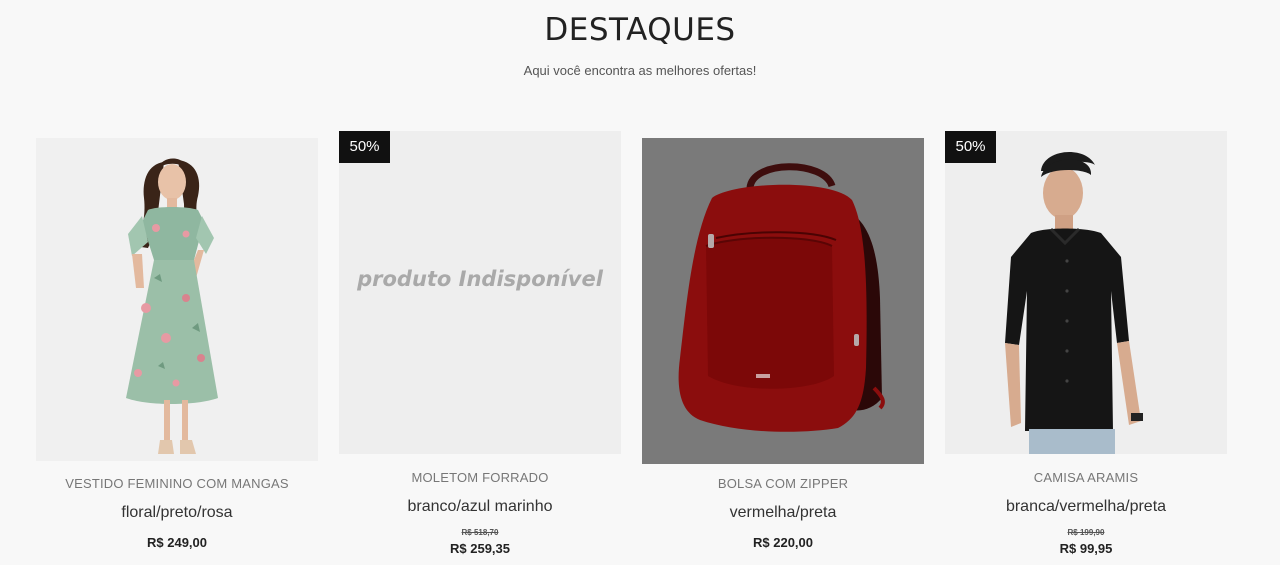 The image size is (1280, 565). What do you see at coordinates (480, 477) in the screenshot?
I see `product-name: MOLETOM FORRADO` at bounding box center [480, 477].